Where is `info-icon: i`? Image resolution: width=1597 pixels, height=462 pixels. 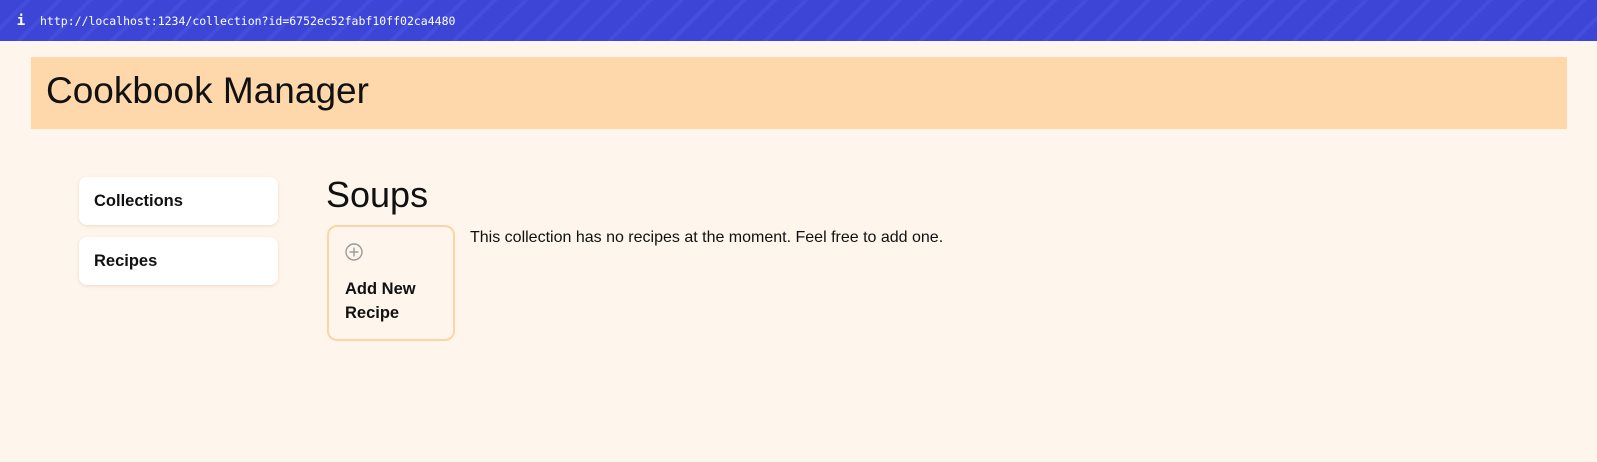
info-icon: i is located at coordinates (21, 21).